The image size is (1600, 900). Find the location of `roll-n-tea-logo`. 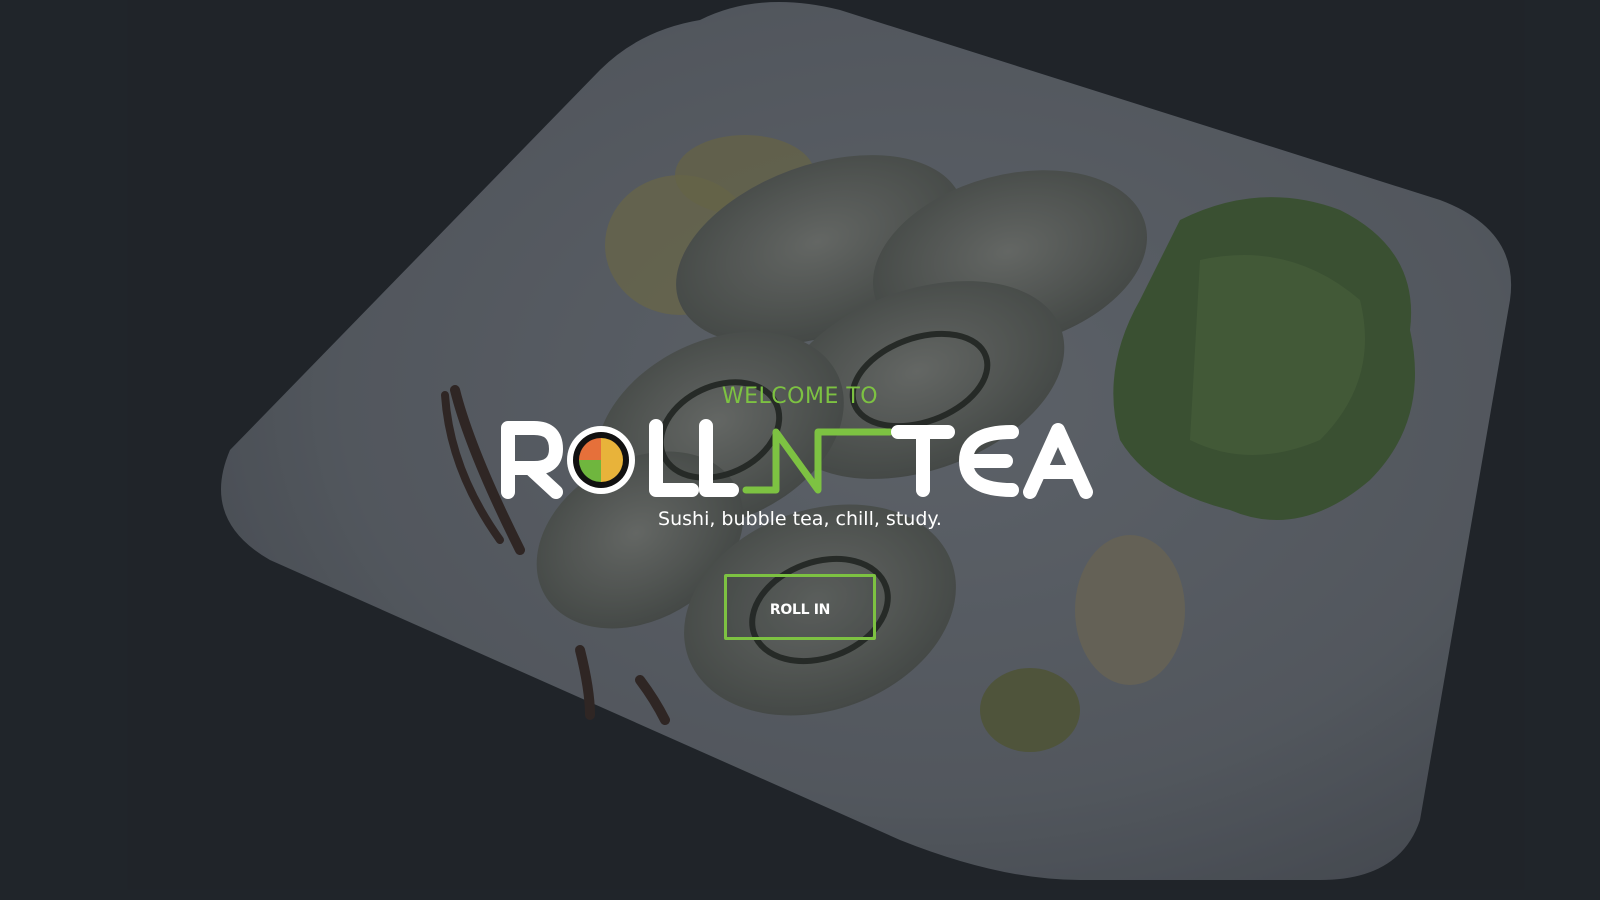

roll-n-tea-logo is located at coordinates (800, 459).